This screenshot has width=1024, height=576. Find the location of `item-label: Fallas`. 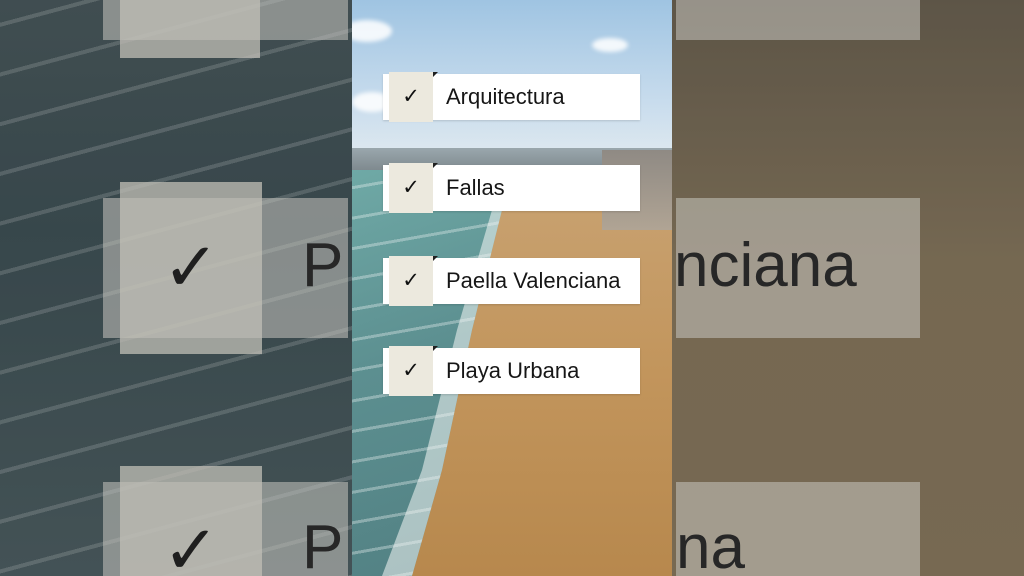

item-label: Fallas is located at coordinates (475, 187).